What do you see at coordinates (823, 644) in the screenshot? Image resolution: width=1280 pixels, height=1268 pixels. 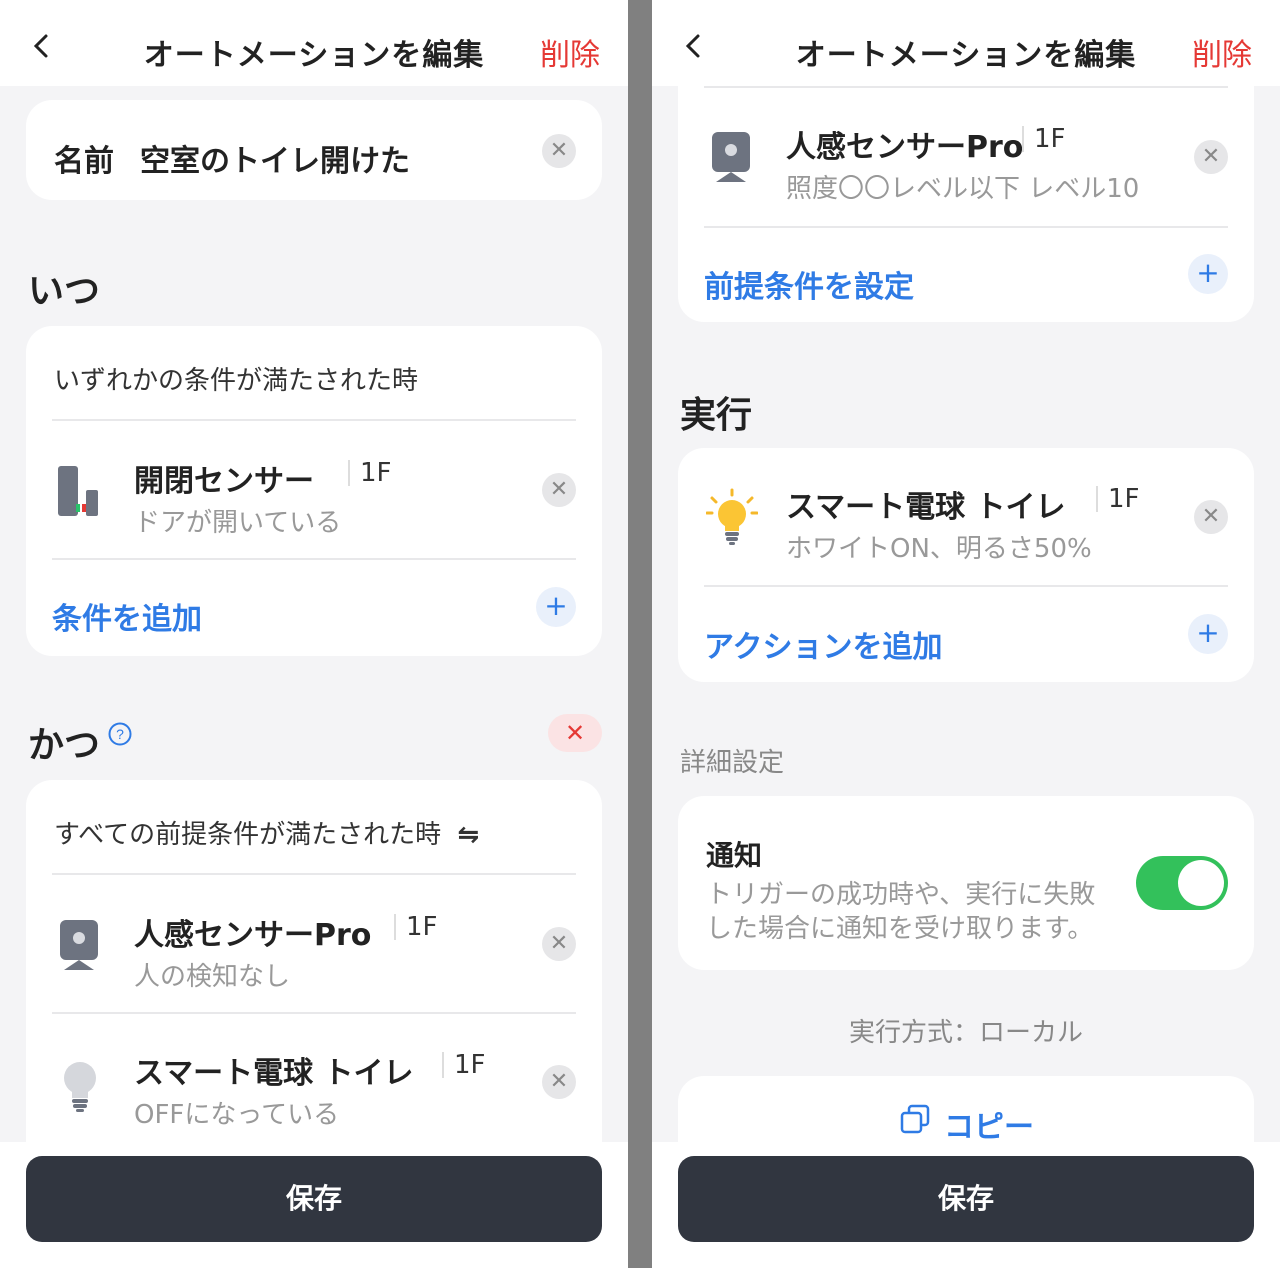 I see `add-action-button: アクションを追加` at bounding box center [823, 644].